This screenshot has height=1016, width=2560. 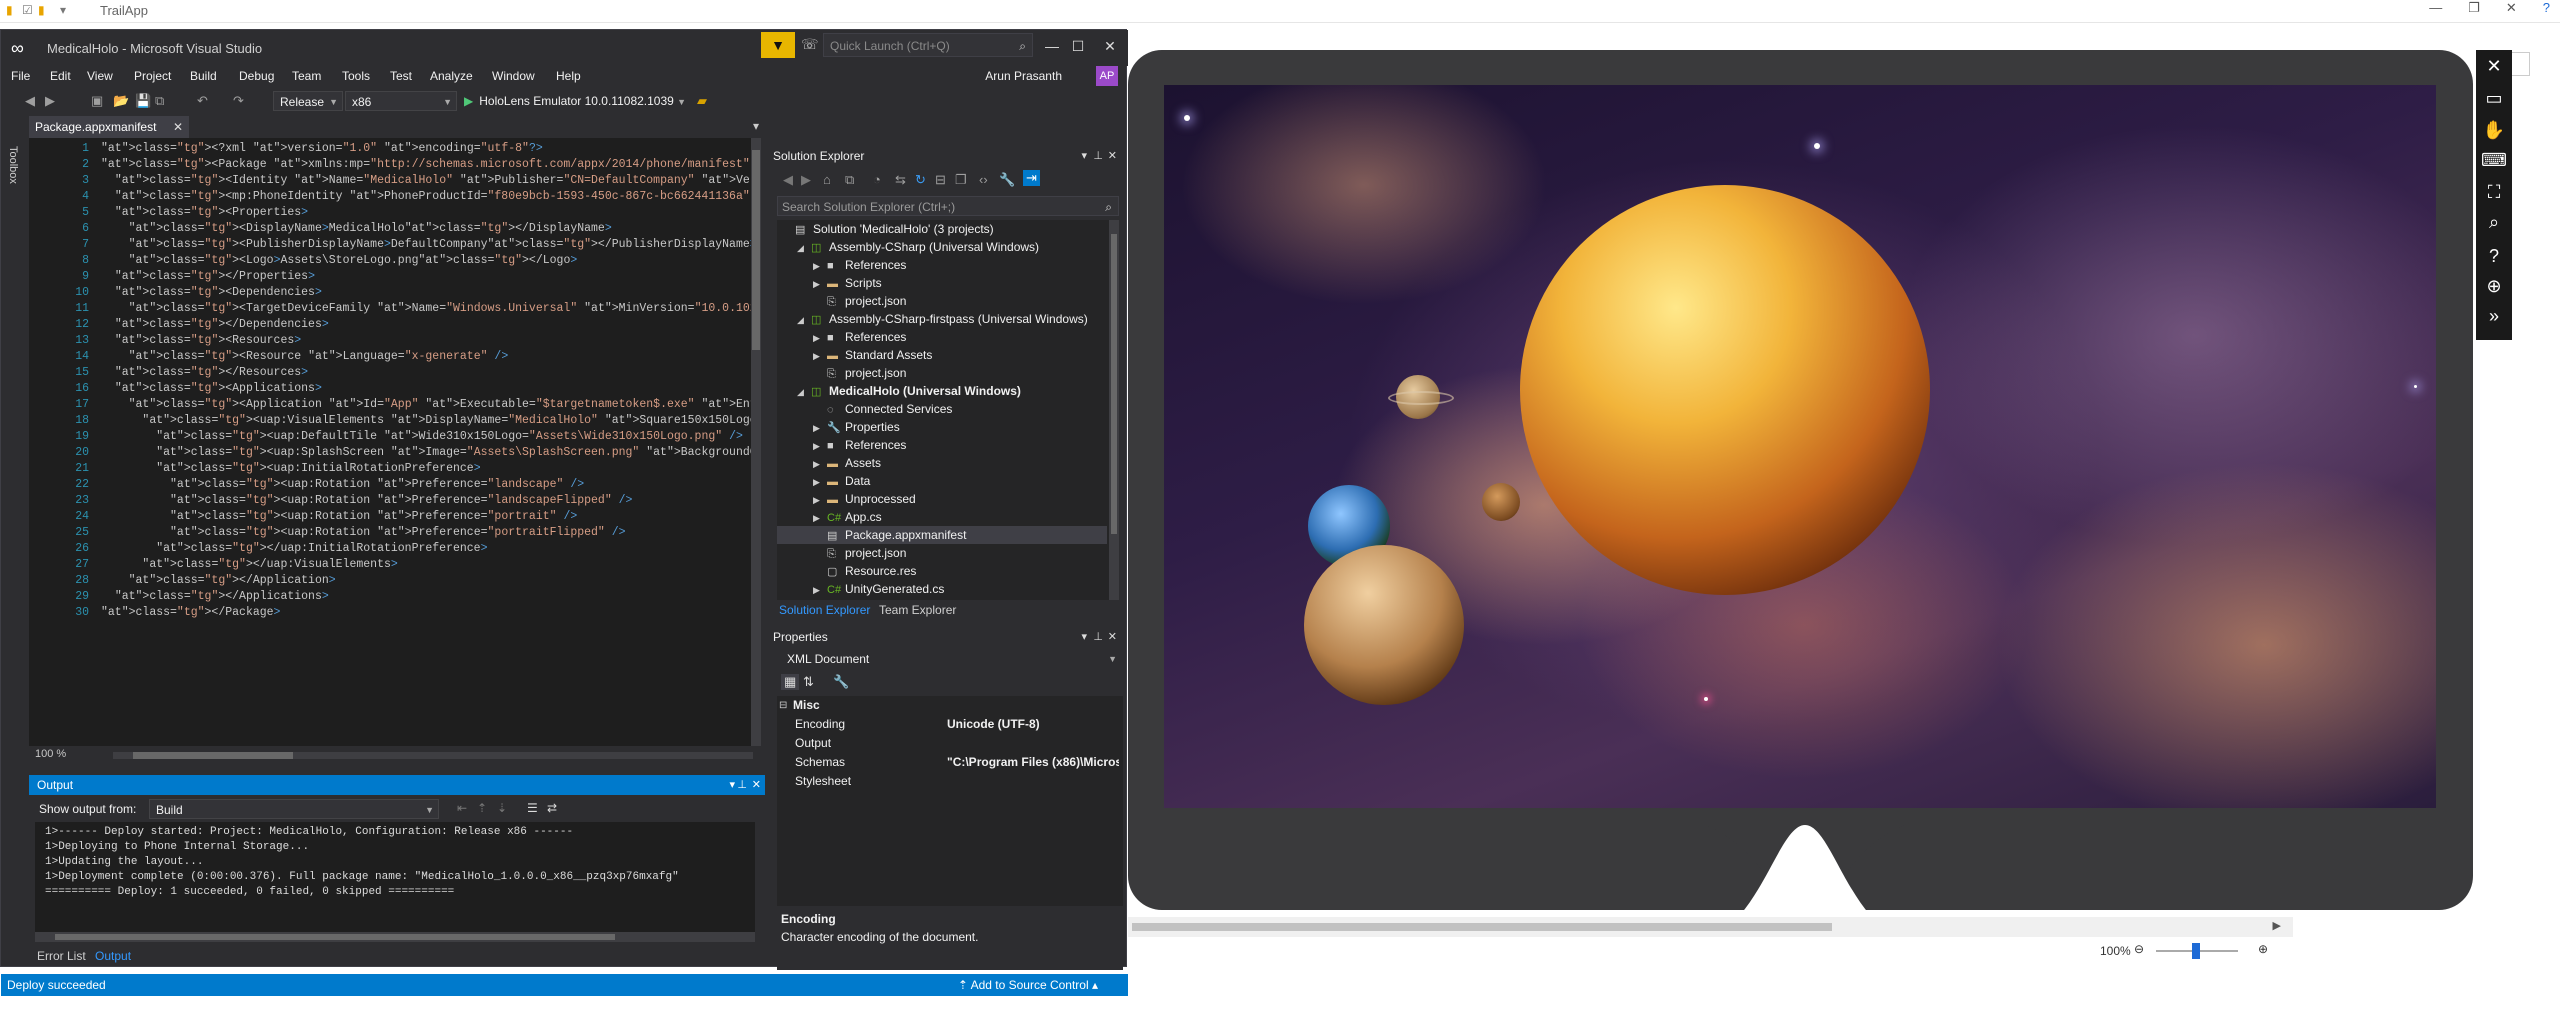 I want to click on tree-item: ▶ ▬ Standard Assets, so click(x=942, y=355).